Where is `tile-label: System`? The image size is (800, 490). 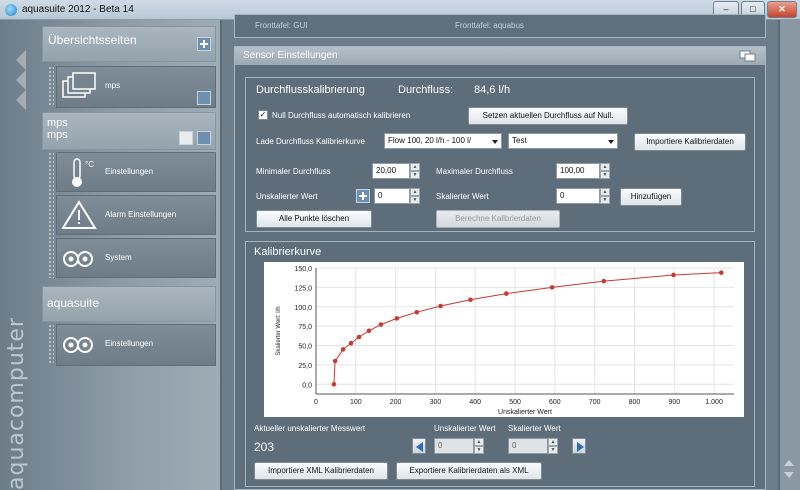
tile-label: System is located at coordinates (118, 257).